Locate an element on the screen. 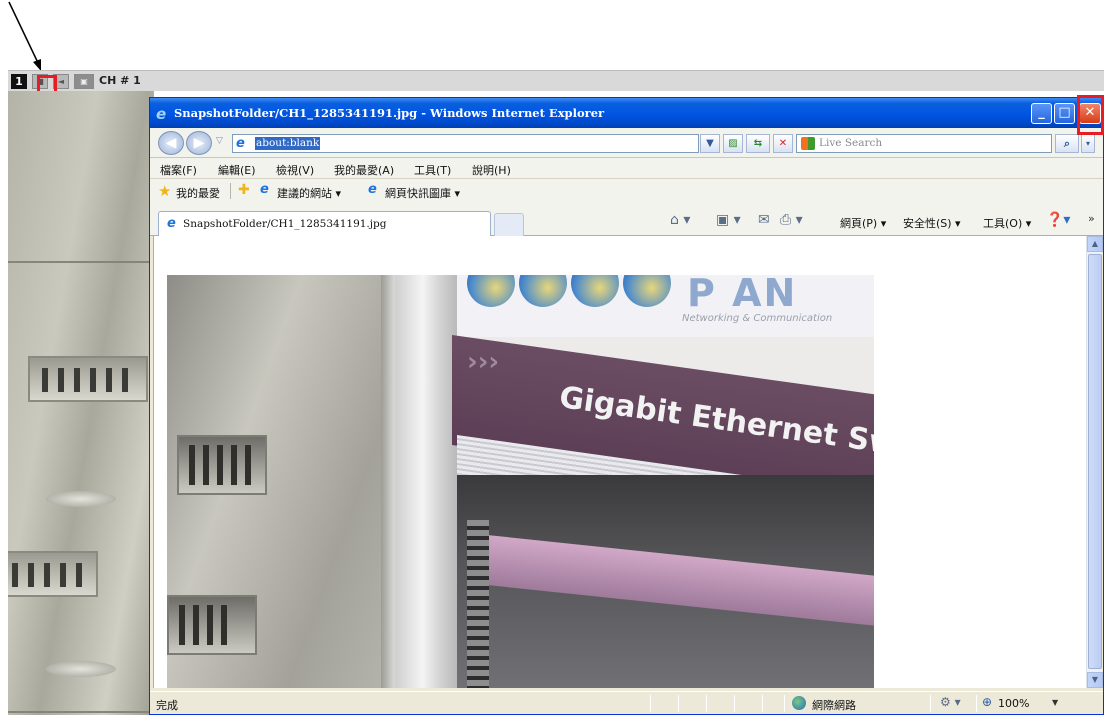 The width and height of the screenshot is (1104, 715). favorites-bar: ★ 我的最愛 ✚ e 建議的網站 ▾ e 網頁快訊圖庫 ▾ is located at coordinates (626, 191).